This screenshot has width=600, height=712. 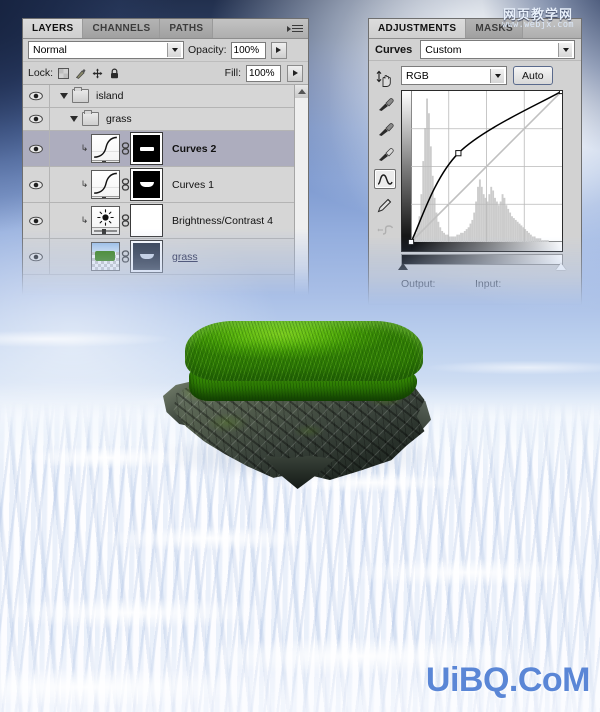 I want to click on curves-tool-column, so click(x=385, y=198).